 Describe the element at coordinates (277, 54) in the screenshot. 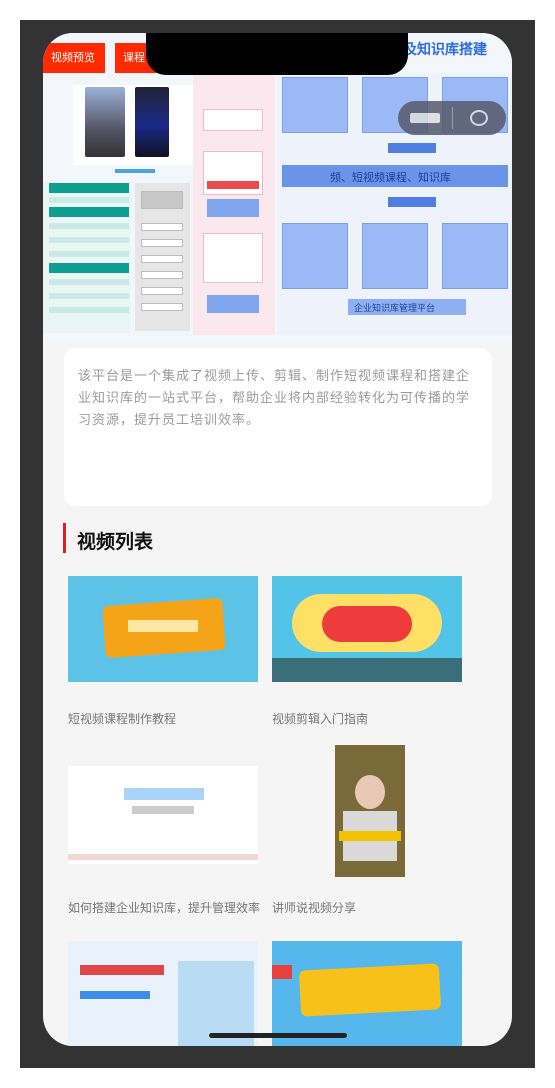

I see `device-notch` at that location.